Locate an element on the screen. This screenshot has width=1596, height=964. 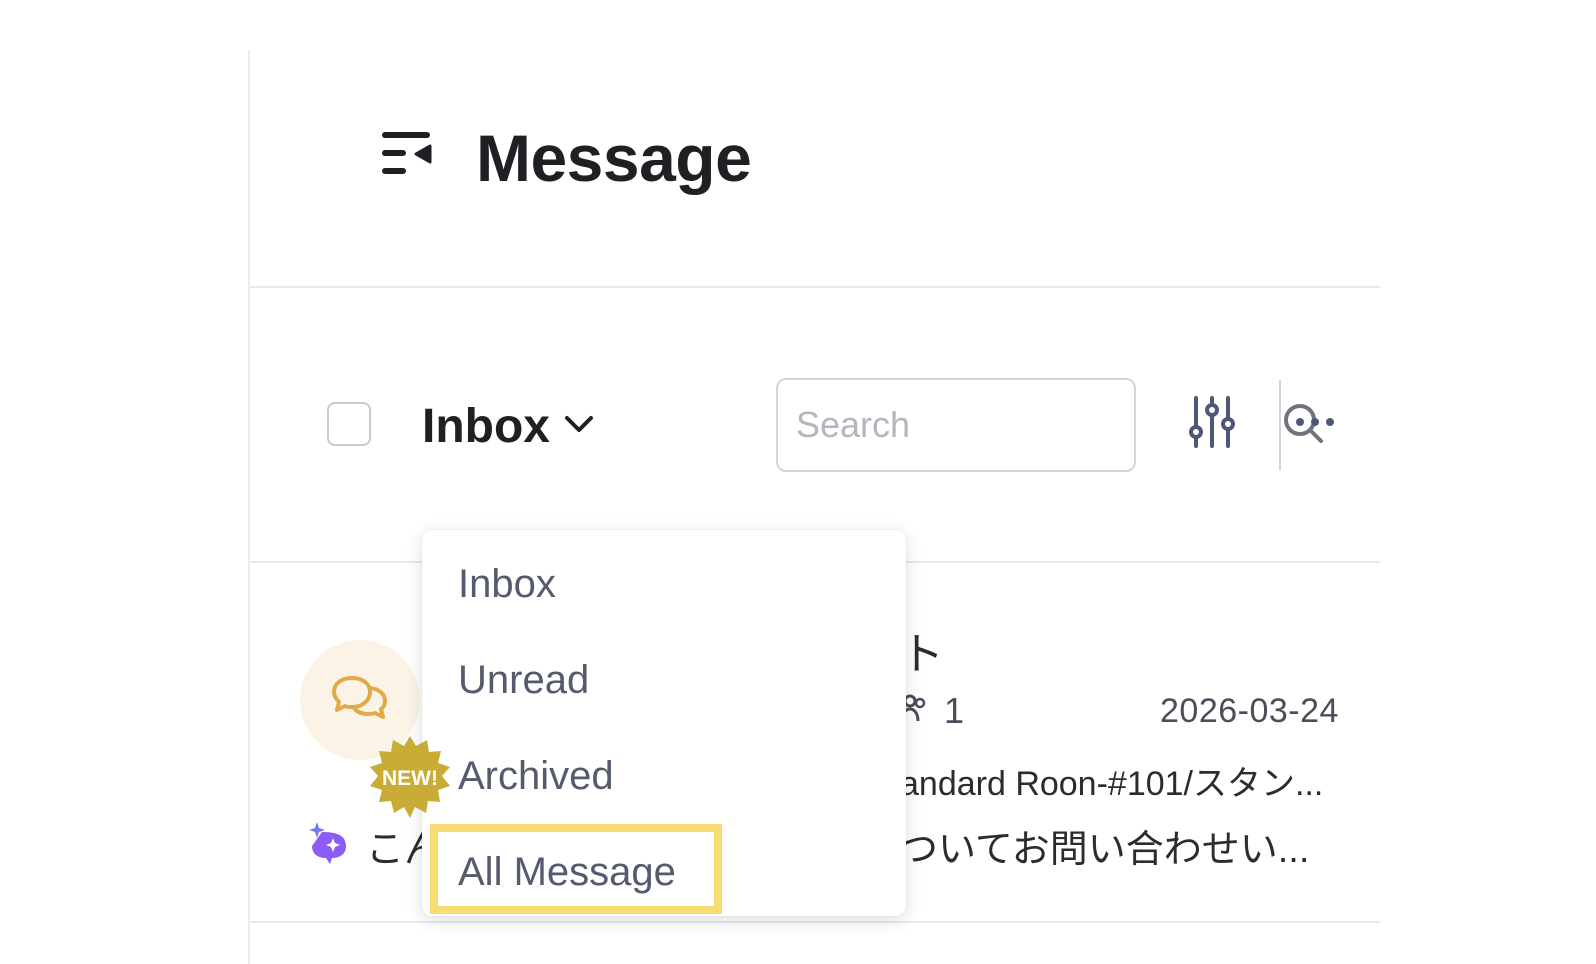
row-divider is located at coordinates (815, 922).